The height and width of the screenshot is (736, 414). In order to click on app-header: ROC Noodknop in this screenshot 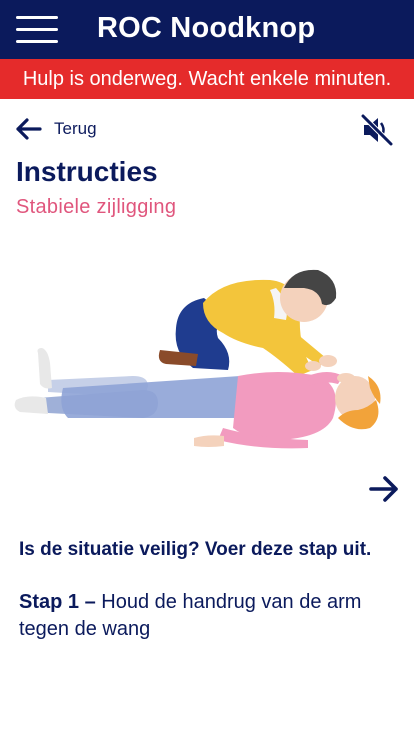, I will do `click(207, 29)`.